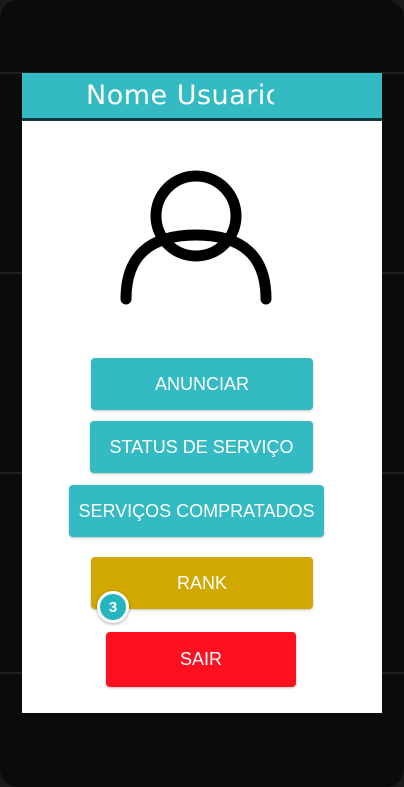 This screenshot has height=787, width=404. What do you see at coordinates (196, 237) in the screenshot?
I see `user-profile-icon` at bounding box center [196, 237].